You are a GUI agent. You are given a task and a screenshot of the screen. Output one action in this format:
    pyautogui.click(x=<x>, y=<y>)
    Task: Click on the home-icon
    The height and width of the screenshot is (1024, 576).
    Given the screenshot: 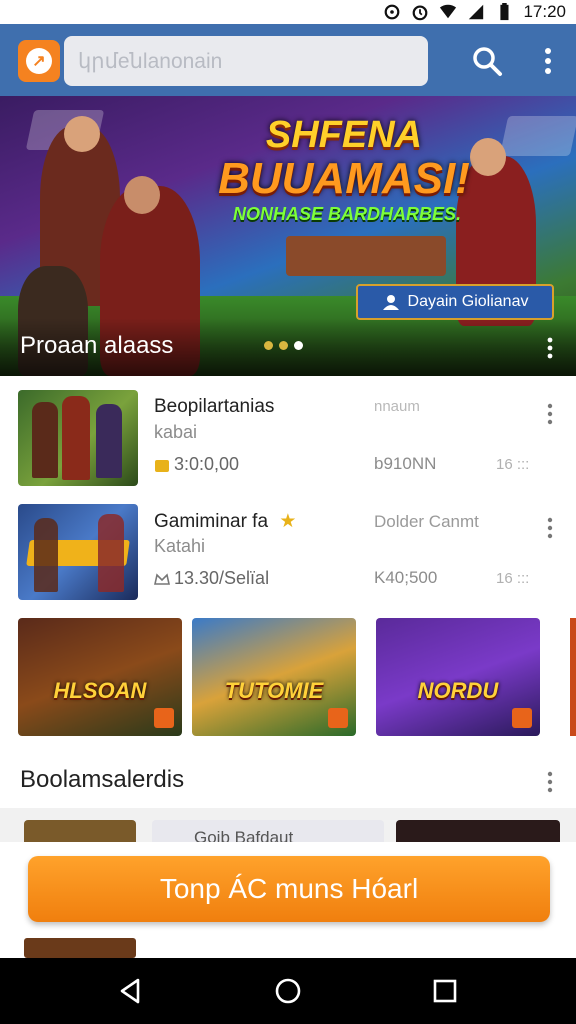 What is the action you would take?
    pyautogui.click(x=288, y=991)
    